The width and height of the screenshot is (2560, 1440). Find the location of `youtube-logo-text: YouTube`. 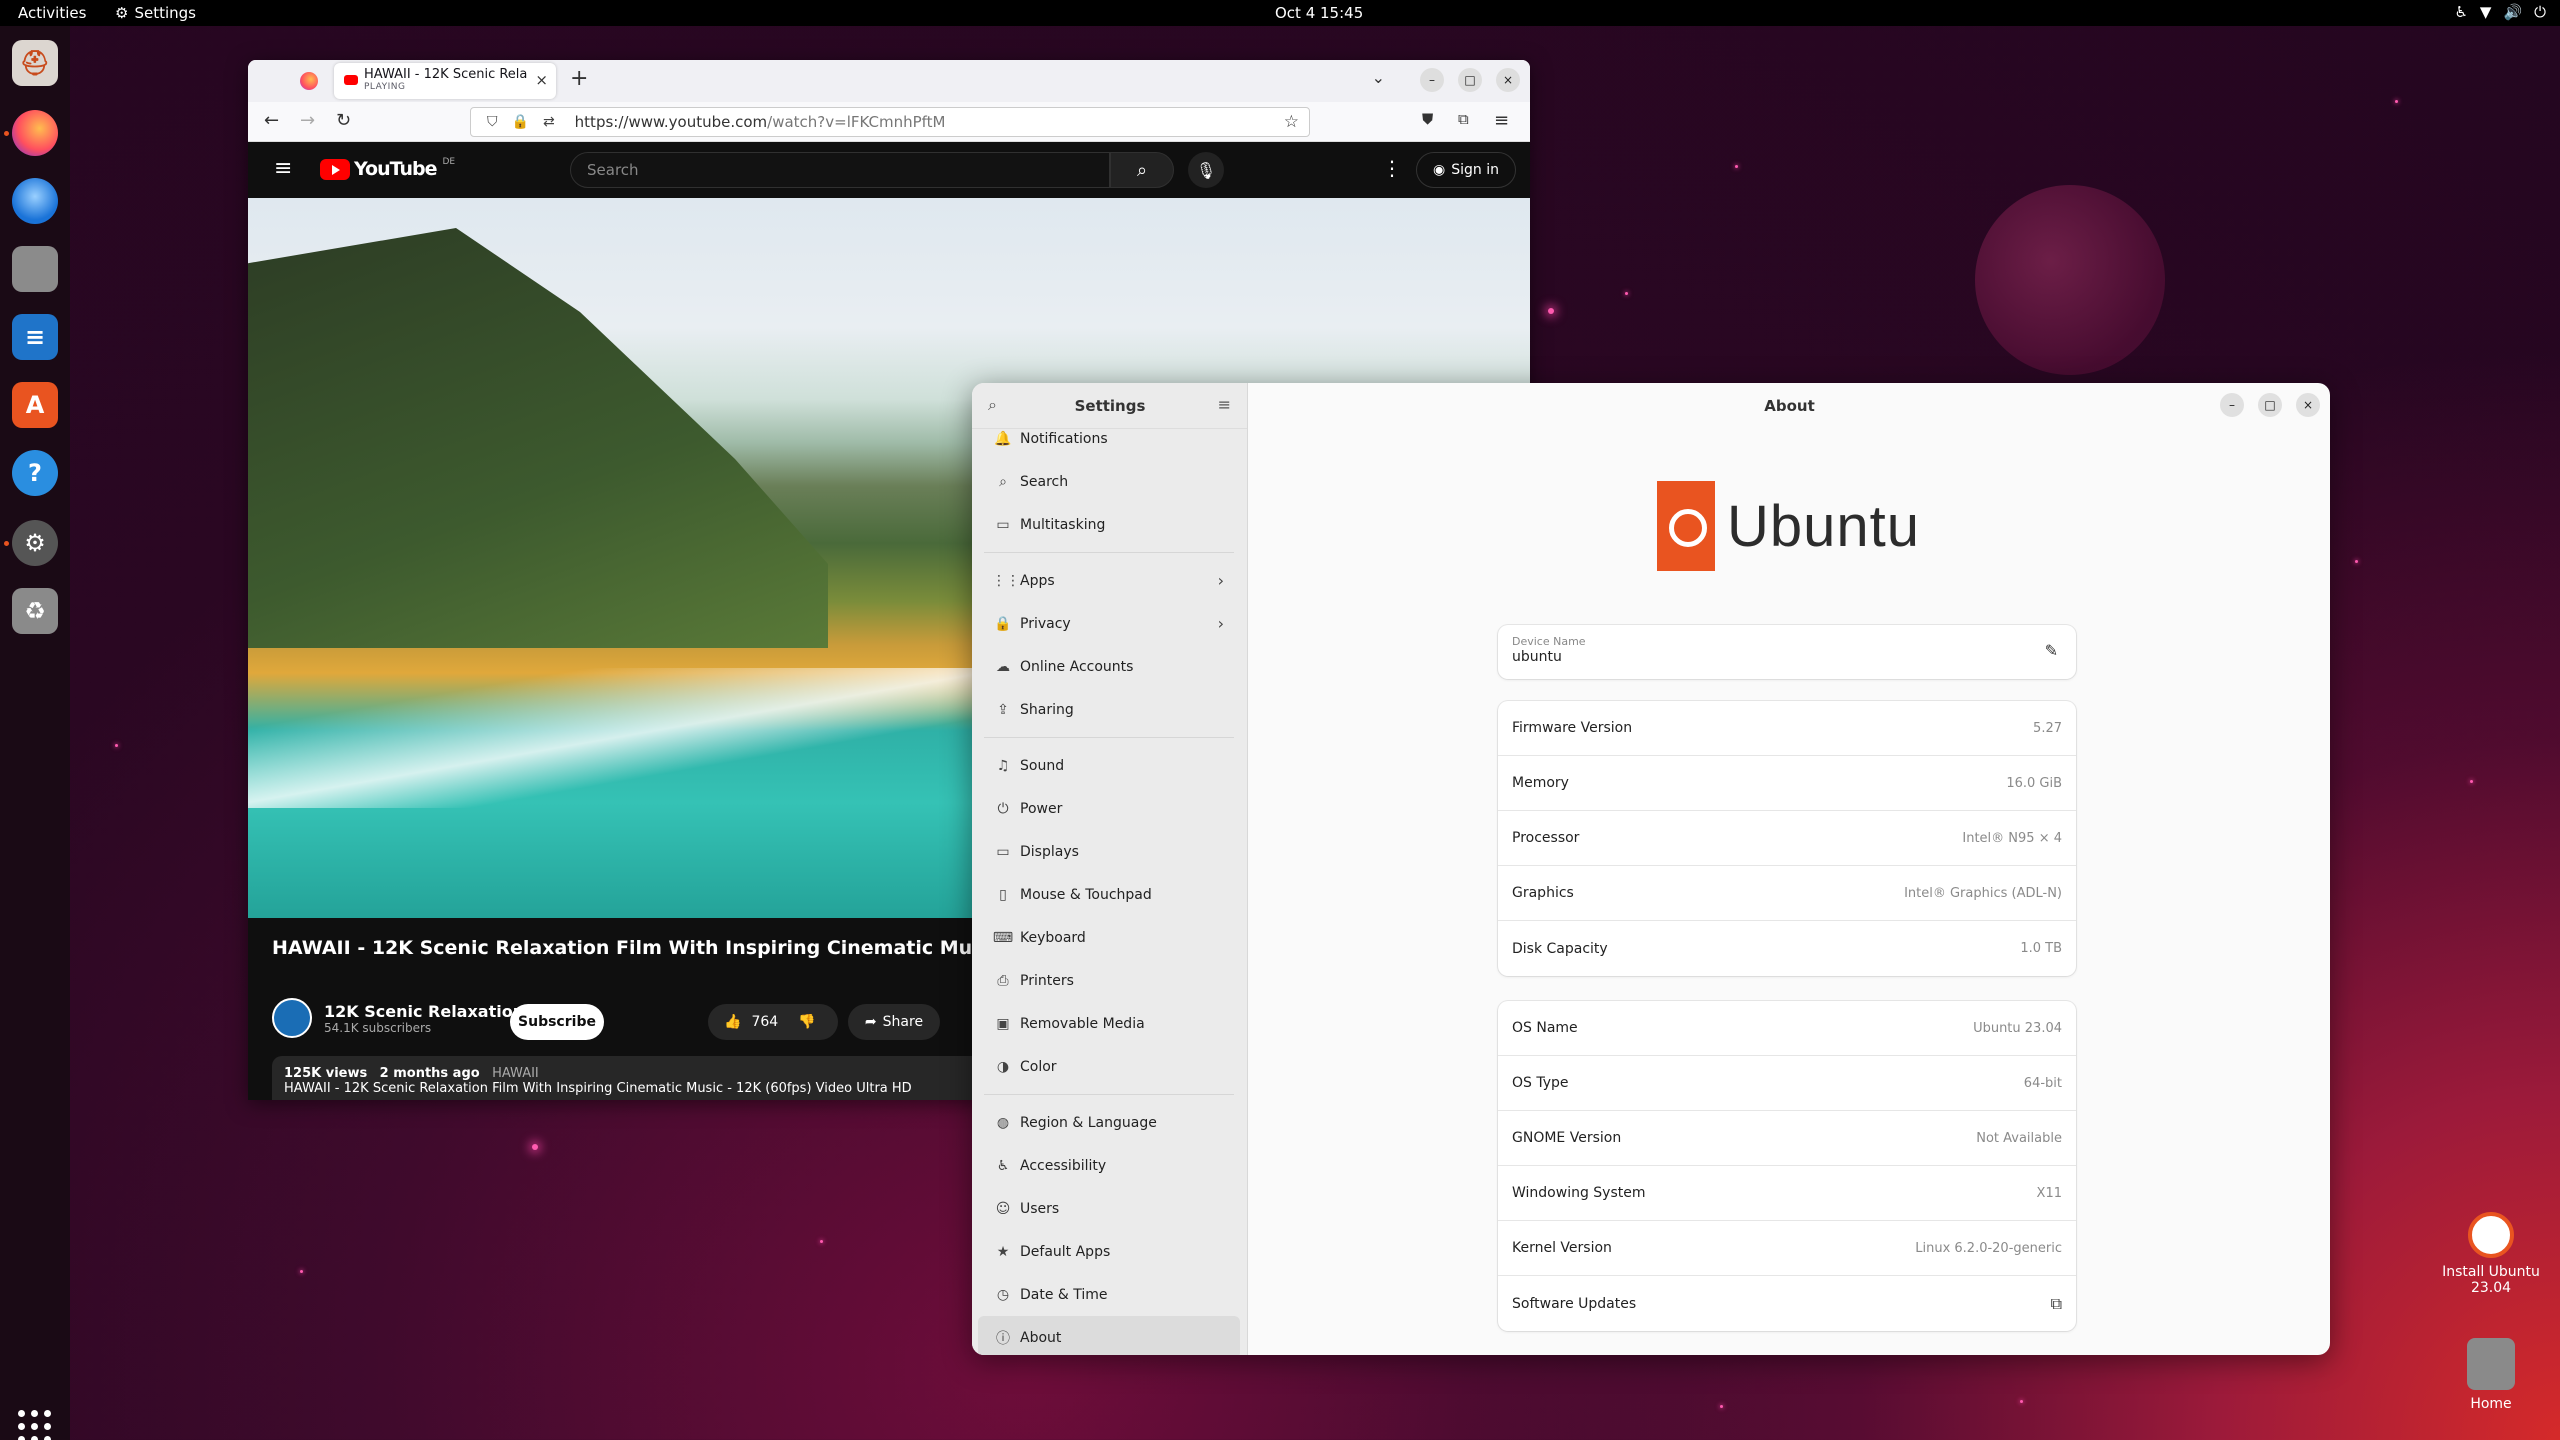

youtube-logo-text: YouTube is located at coordinates (395, 169).